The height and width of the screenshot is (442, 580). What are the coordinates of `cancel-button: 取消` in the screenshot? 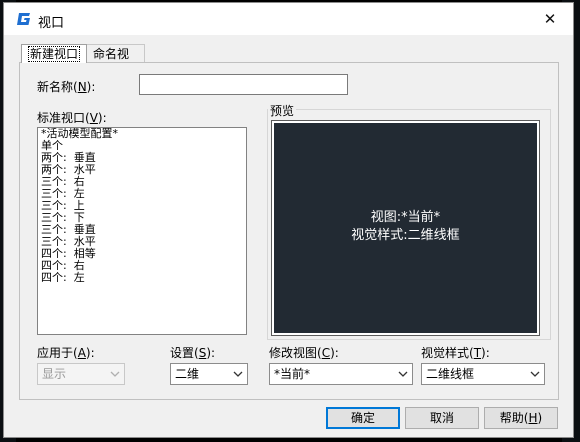 It's located at (442, 418).